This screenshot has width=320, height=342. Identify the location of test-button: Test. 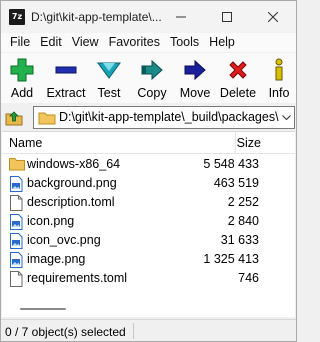
(109, 78).